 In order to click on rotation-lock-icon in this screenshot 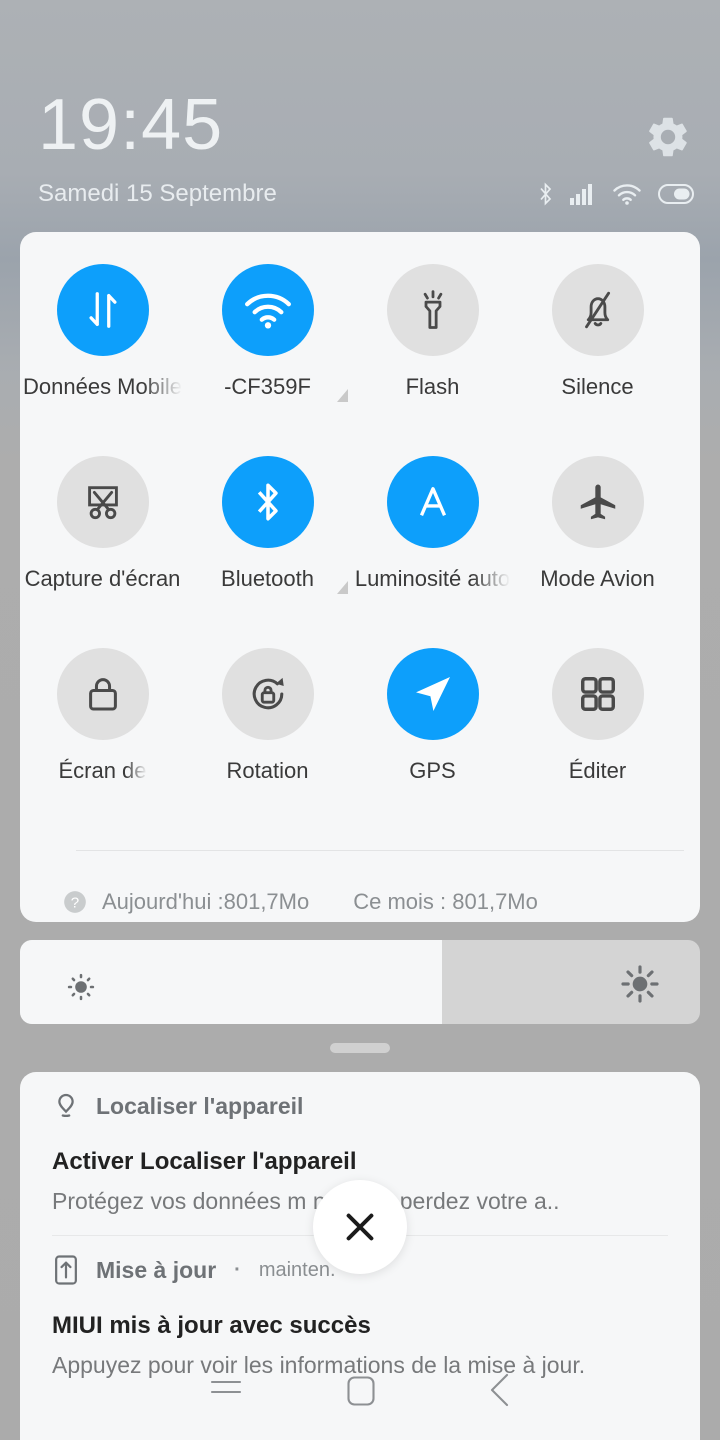, I will do `click(268, 693)`.